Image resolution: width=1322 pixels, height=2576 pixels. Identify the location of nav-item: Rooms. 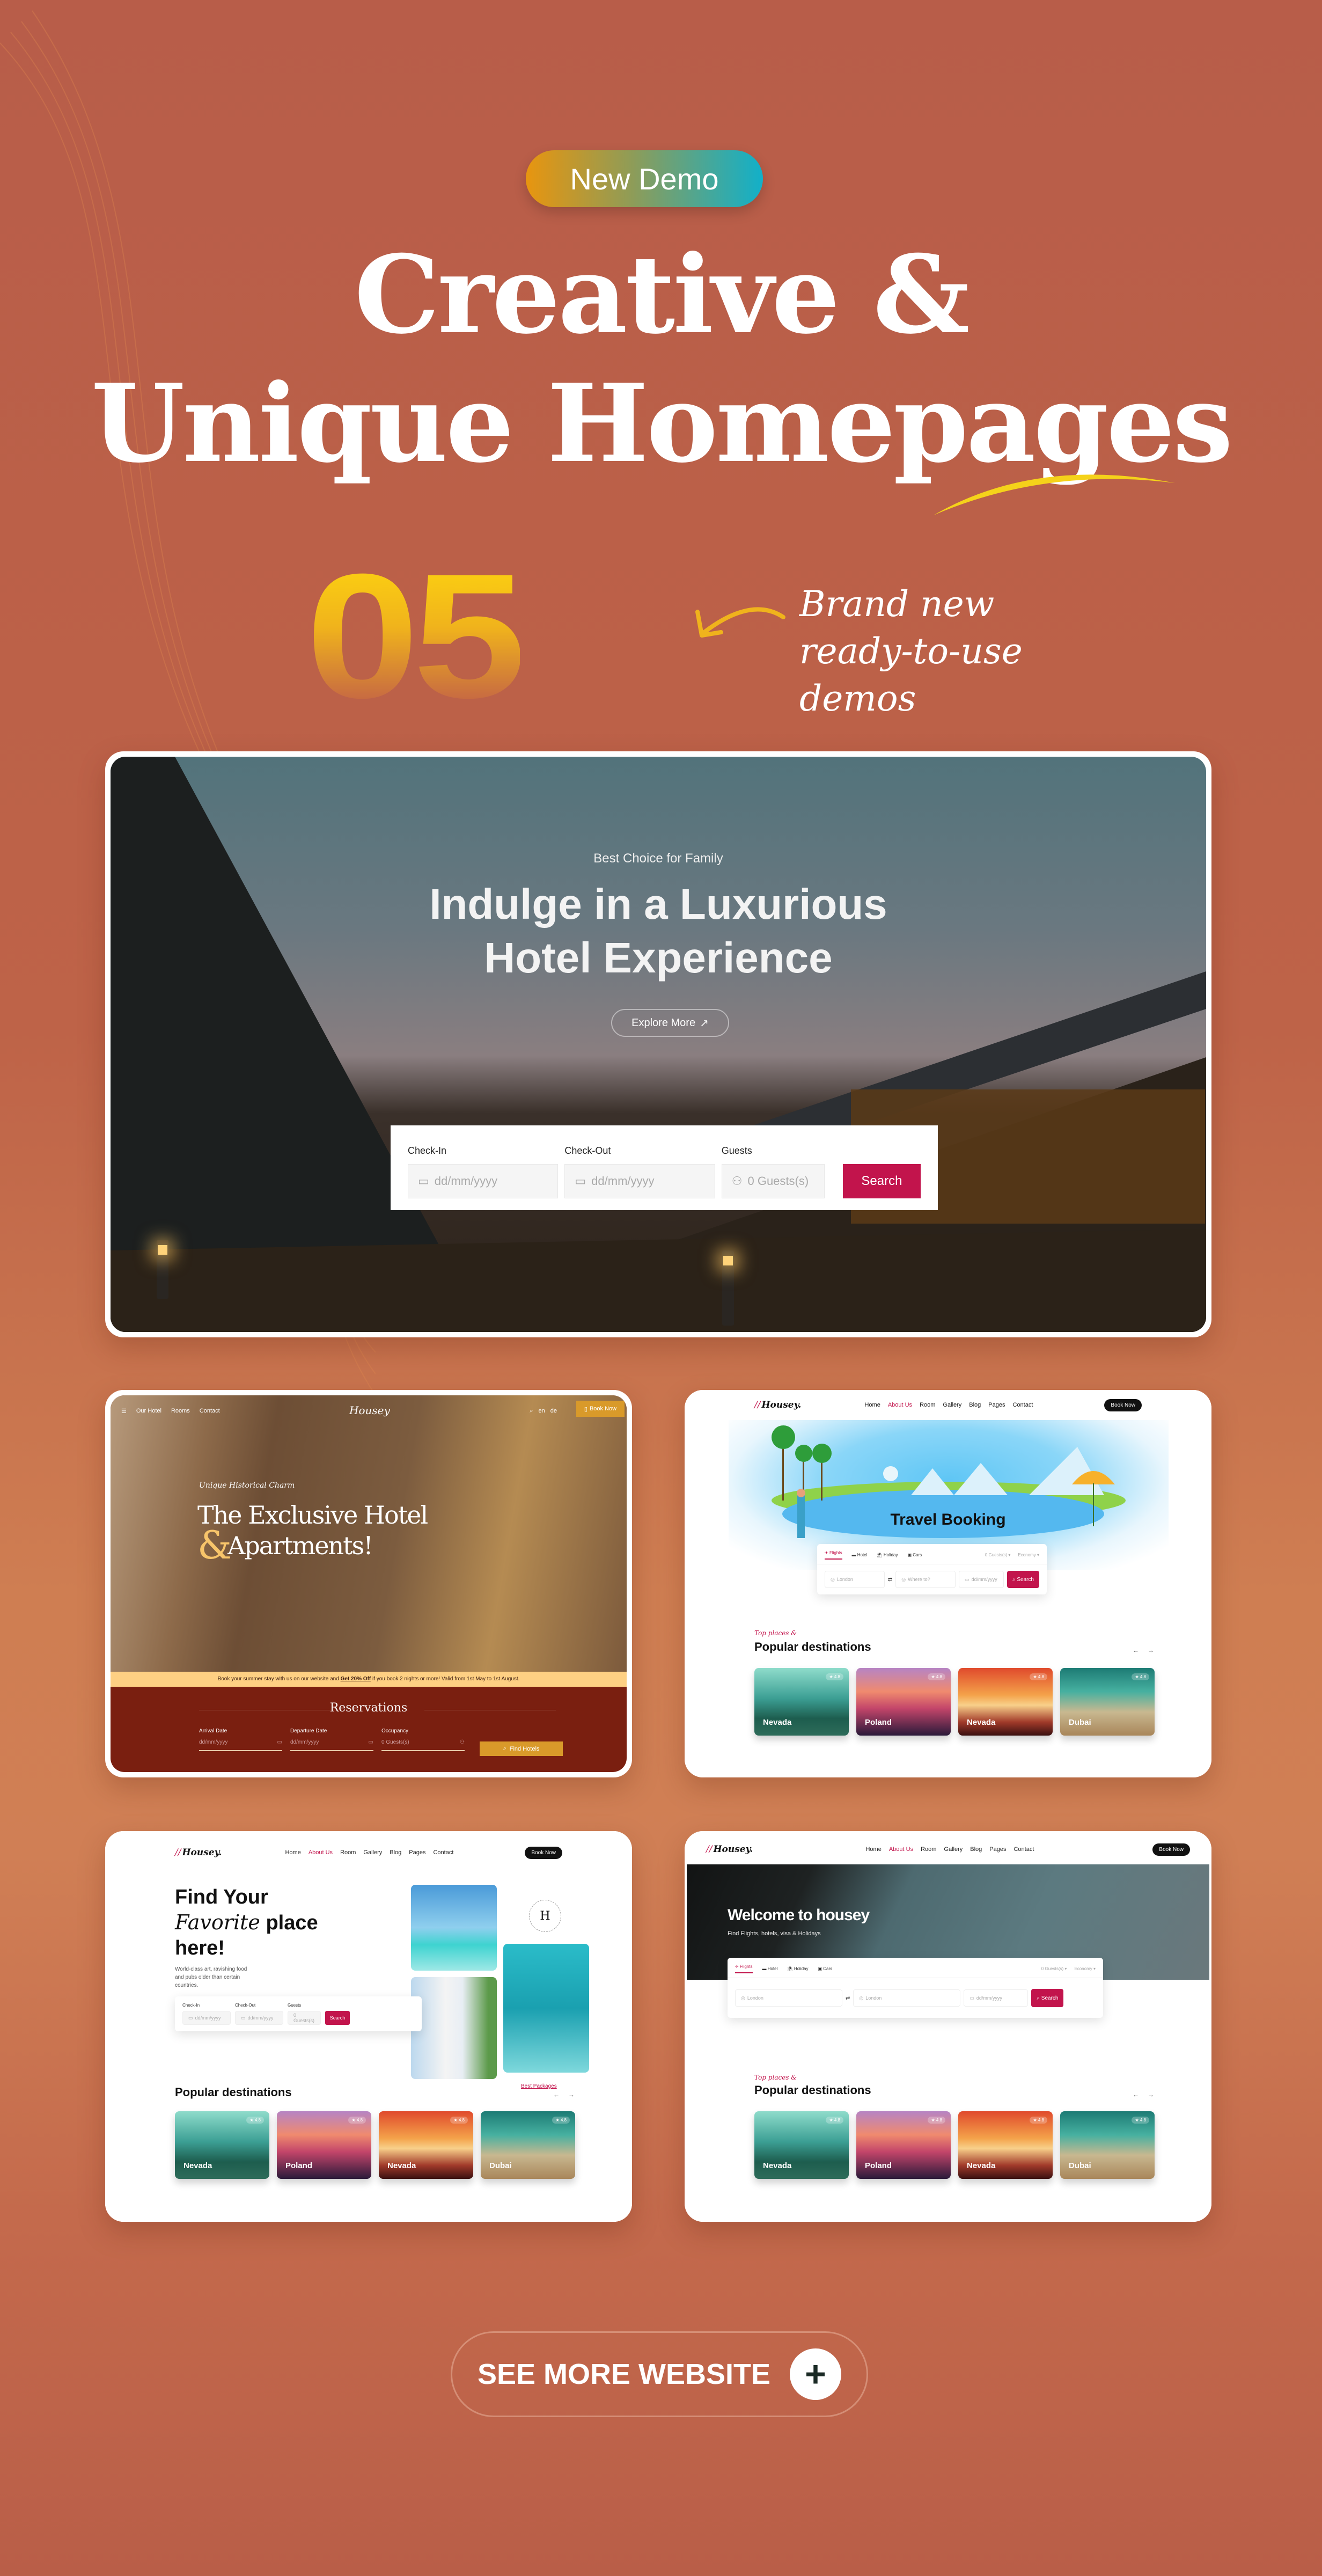
(180, 1411).